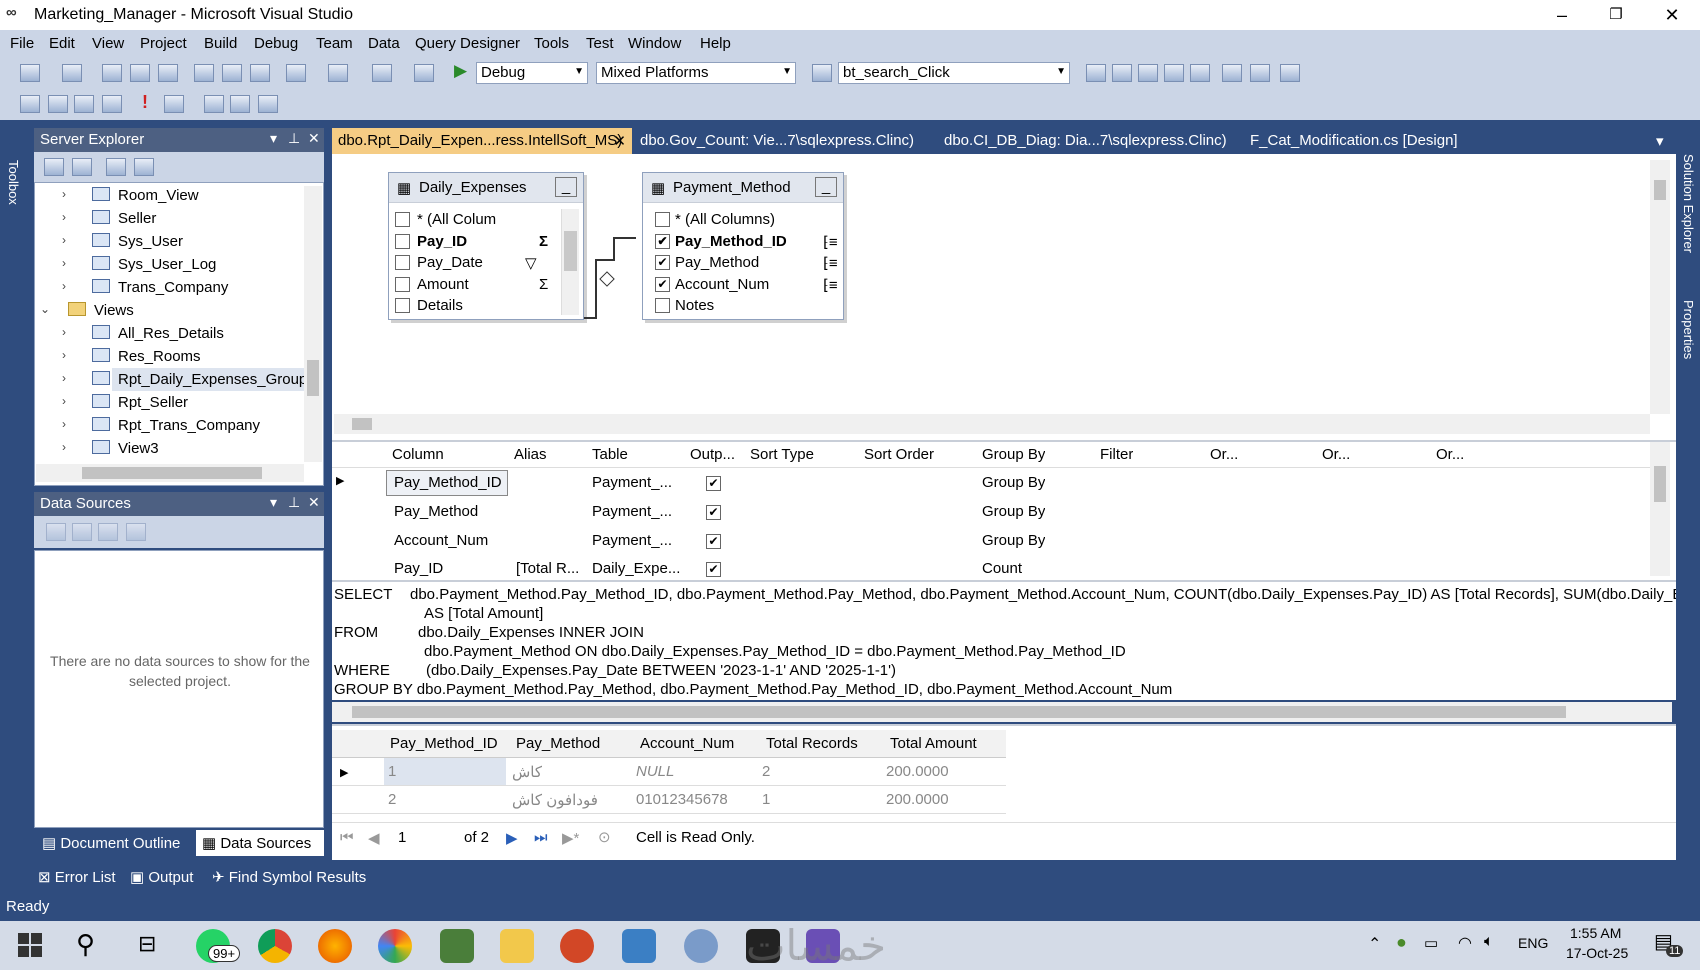 The image size is (1700, 970). I want to click on menu-view: View, so click(108, 43).